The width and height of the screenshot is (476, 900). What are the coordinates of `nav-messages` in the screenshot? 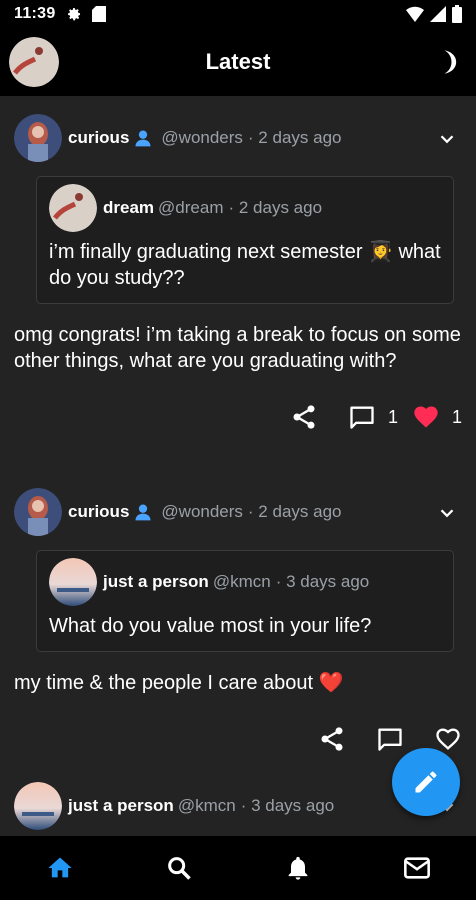 It's located at (417, 868).